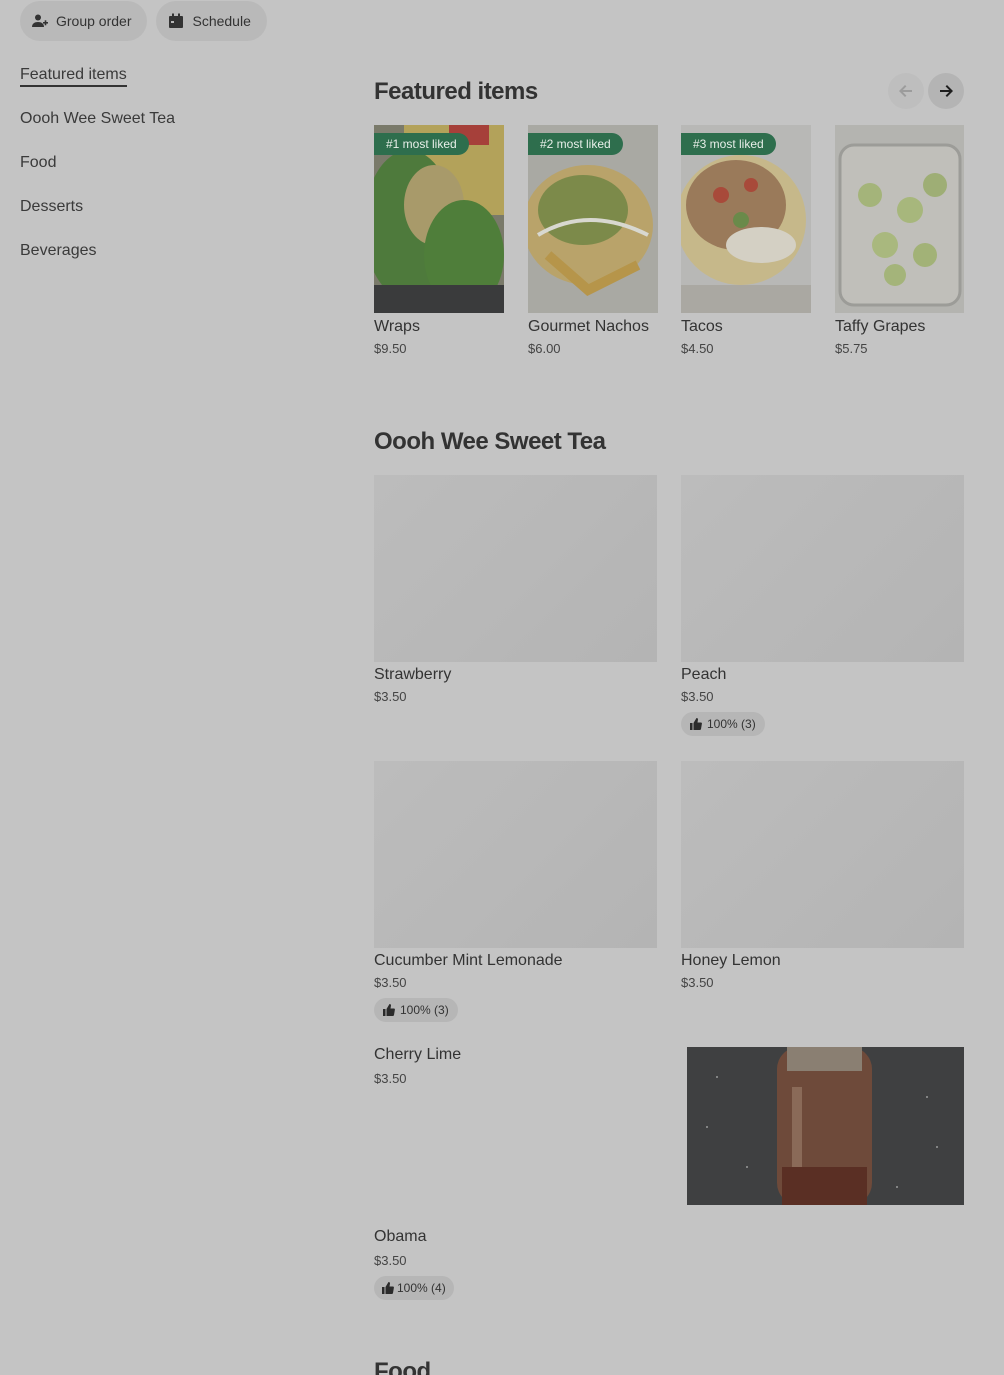 This screenshot has height=1375, width=1004. I want to click on arrow-right-icon, so click(946, 91).